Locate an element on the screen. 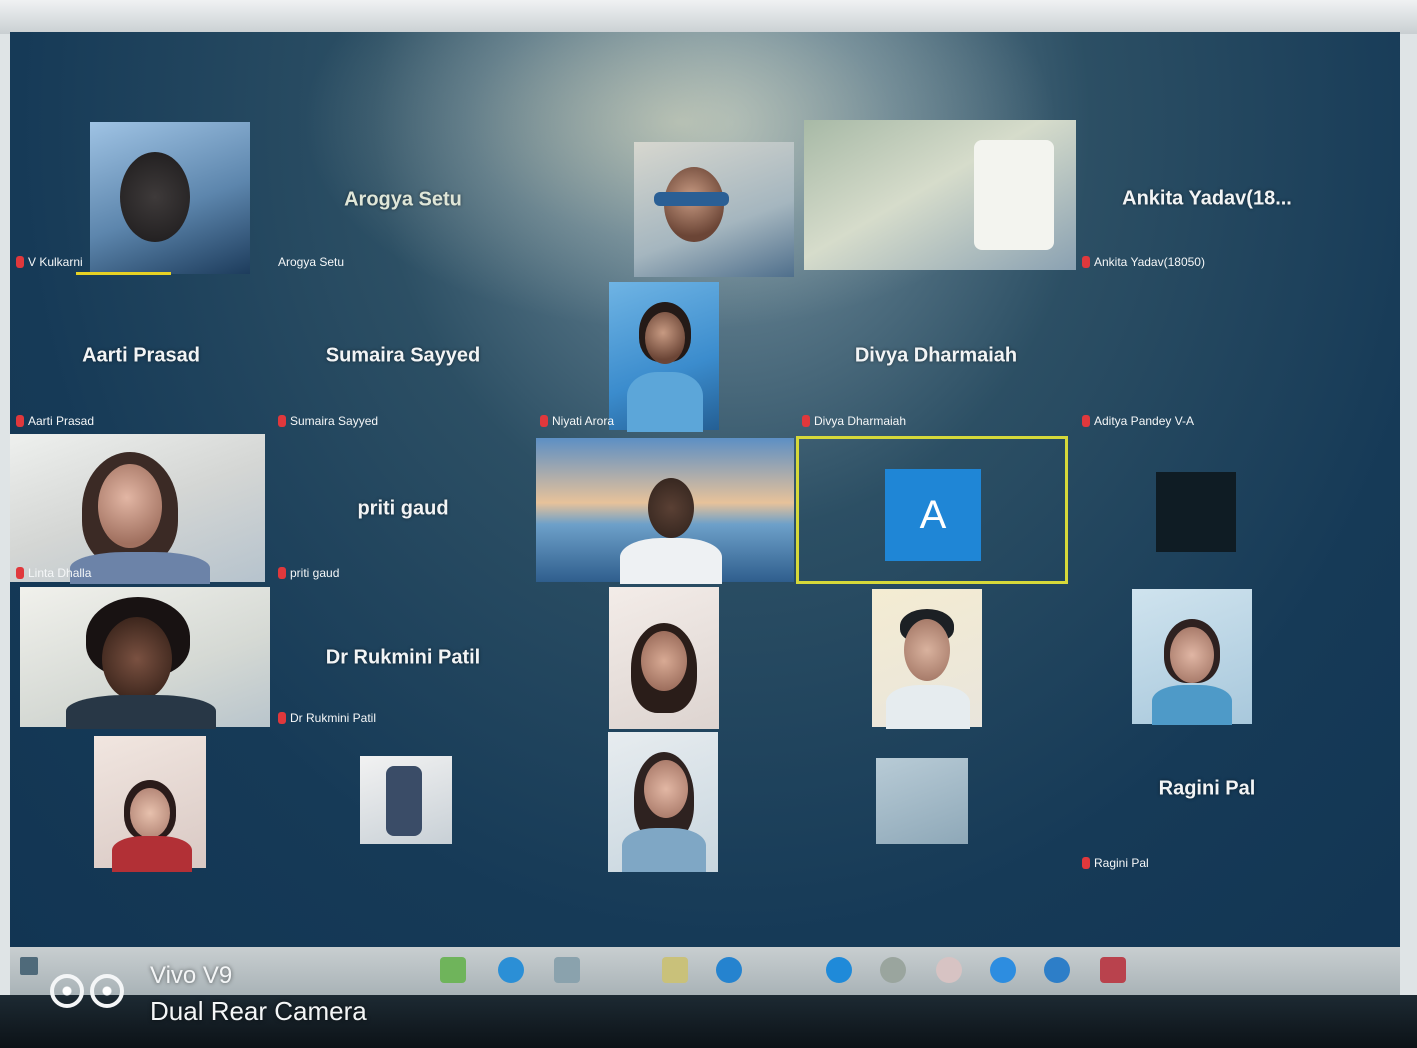 Image resolution: width=1417 pixels, height=1048 pixels. participant-tile: Dr Rukmini Patil Dr Rukmini Patil is located at coordinates (403, 658).